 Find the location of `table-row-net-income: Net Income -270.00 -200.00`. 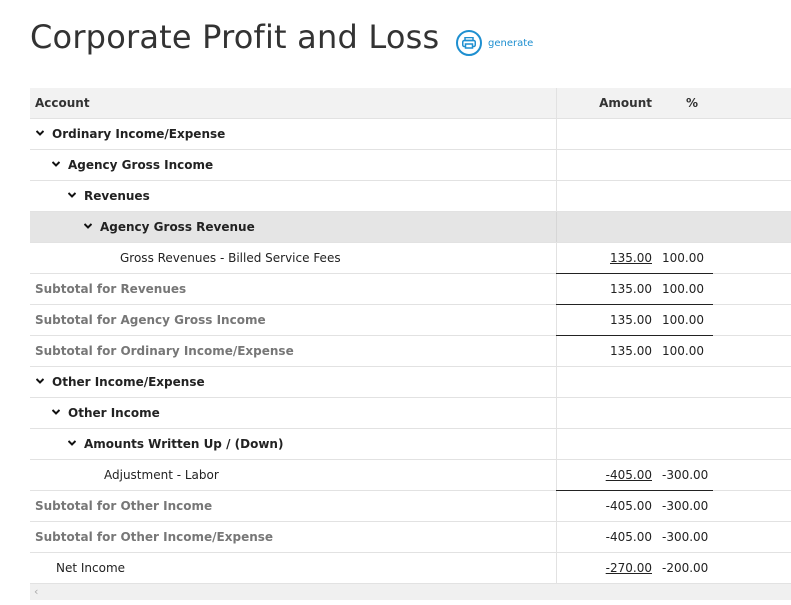

table-row-net-income: Net Income -270.00 -200.00 is located at coordinates (410, 568).